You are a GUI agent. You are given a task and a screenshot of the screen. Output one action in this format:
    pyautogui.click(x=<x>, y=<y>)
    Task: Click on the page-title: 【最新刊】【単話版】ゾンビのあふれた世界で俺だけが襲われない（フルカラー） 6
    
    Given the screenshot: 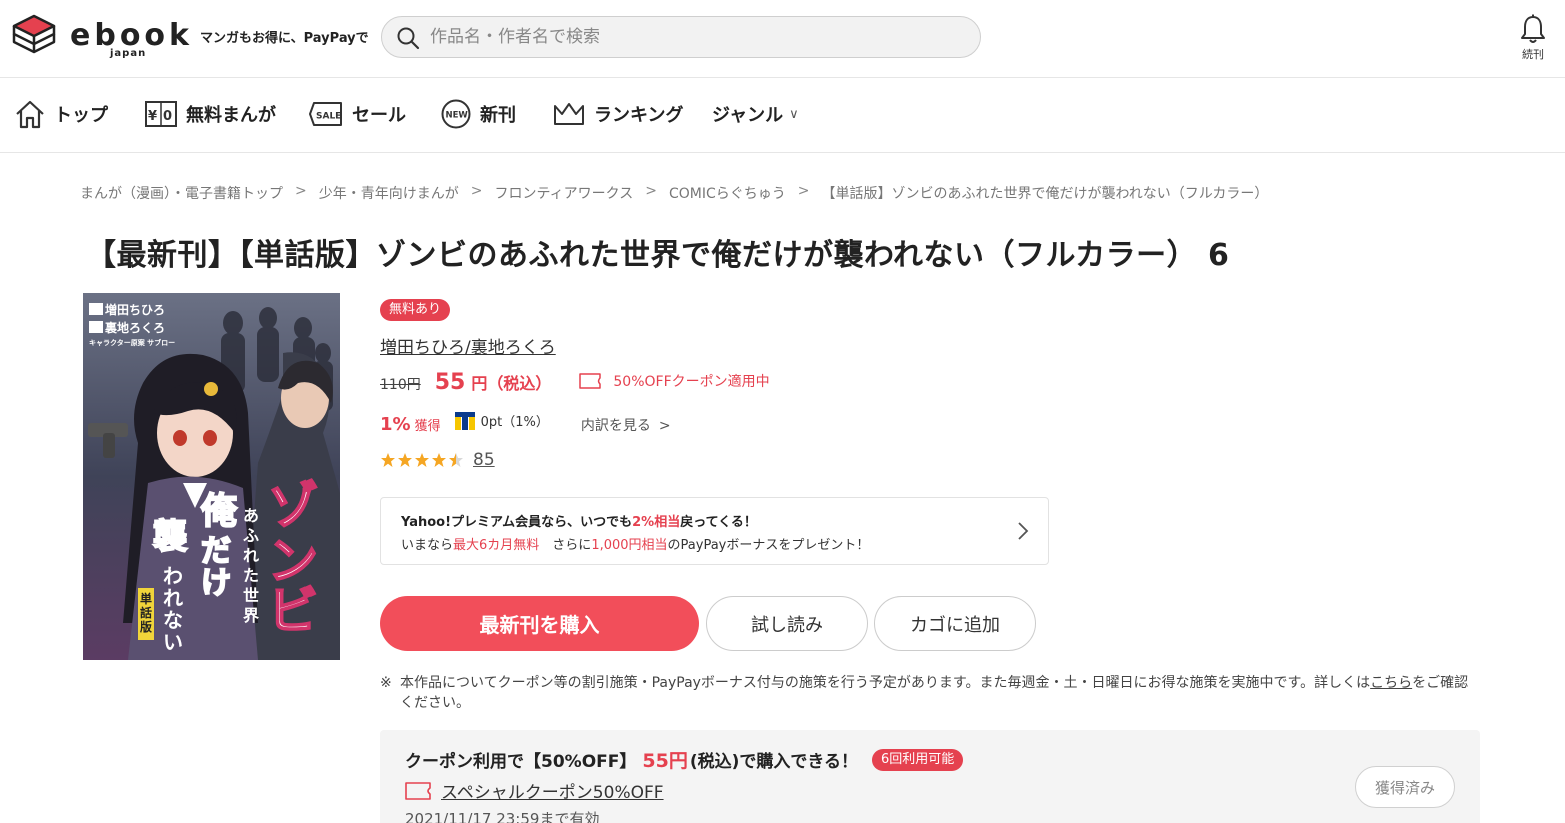 What is the action you would take?
    pyautogui.click(x=658, y=255)
    